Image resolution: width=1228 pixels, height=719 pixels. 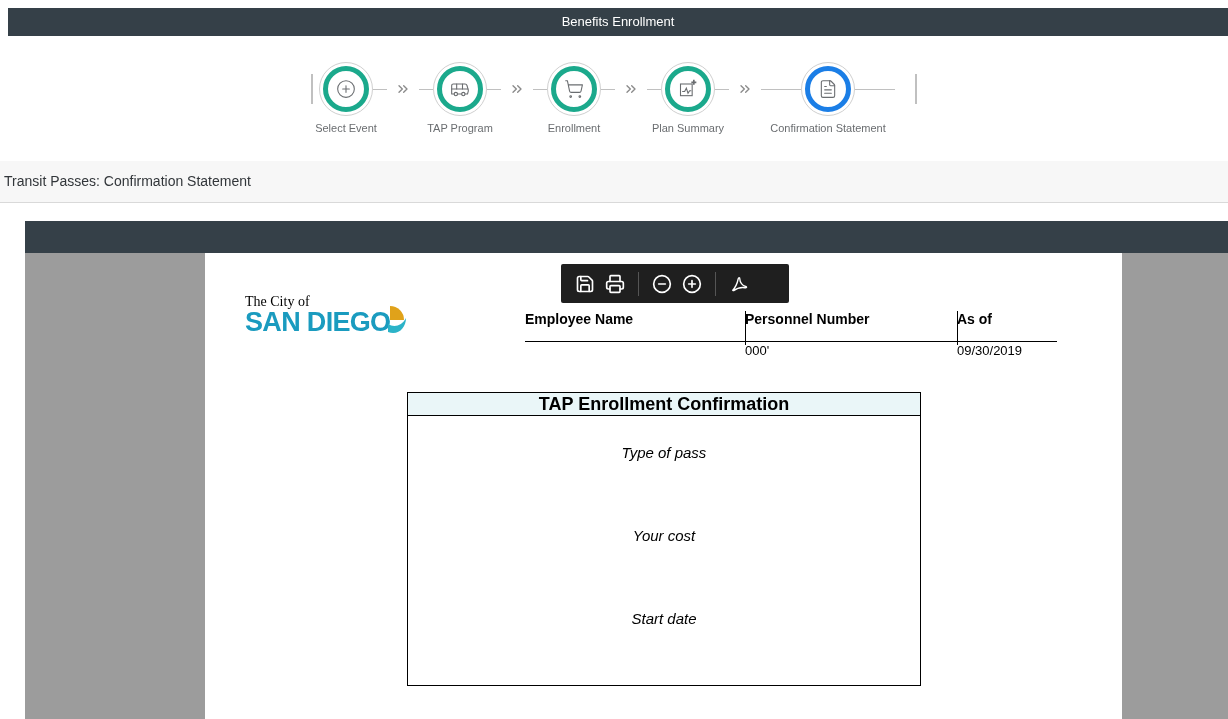 I want to click on add-icon, so click(x=346, y=89).